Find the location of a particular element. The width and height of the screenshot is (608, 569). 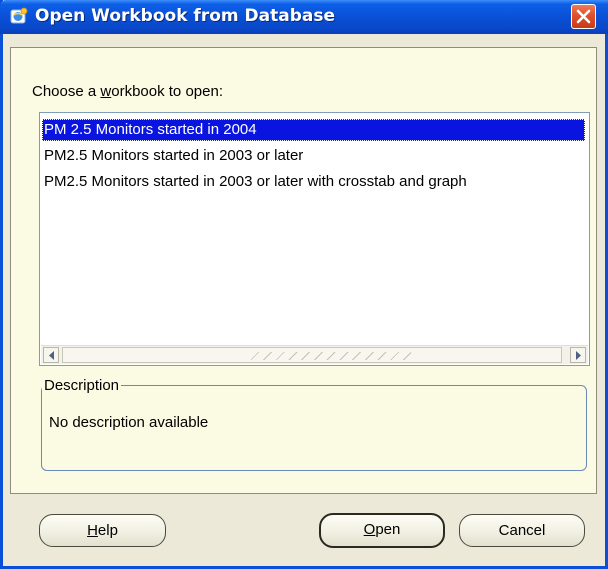

workbook-list-label: Choose a workbook to open: is located at coordinates (127, 91).